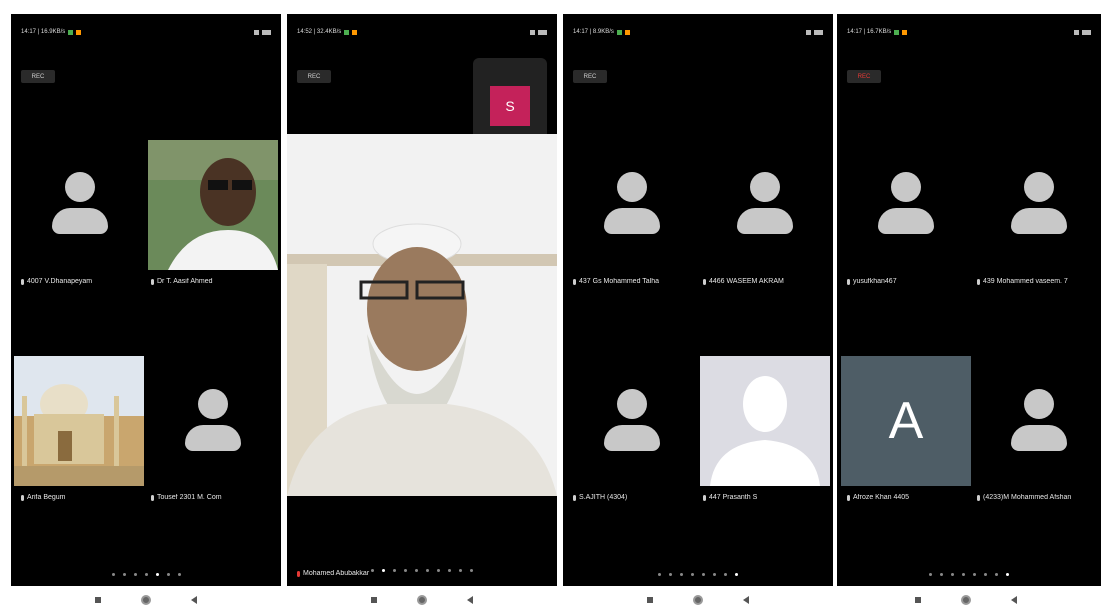 The width and height of the screenshot is (1101, 610). I want to click on participant-name: 439 Mohammed vaseem. 7, so click(1039, 281).